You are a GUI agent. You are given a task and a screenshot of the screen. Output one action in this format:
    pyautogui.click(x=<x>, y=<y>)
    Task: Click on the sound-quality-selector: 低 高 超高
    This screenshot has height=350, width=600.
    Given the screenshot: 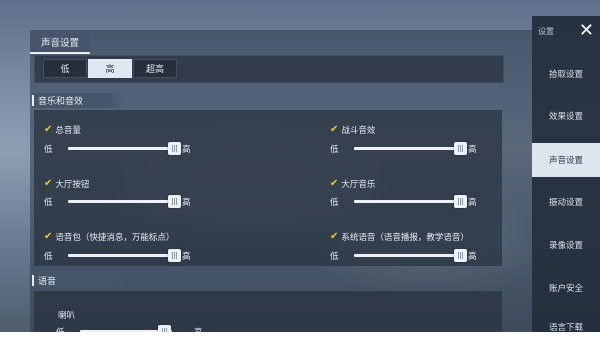 What is the action you would take?
    pyautogui.click(x=269, y=69)
    